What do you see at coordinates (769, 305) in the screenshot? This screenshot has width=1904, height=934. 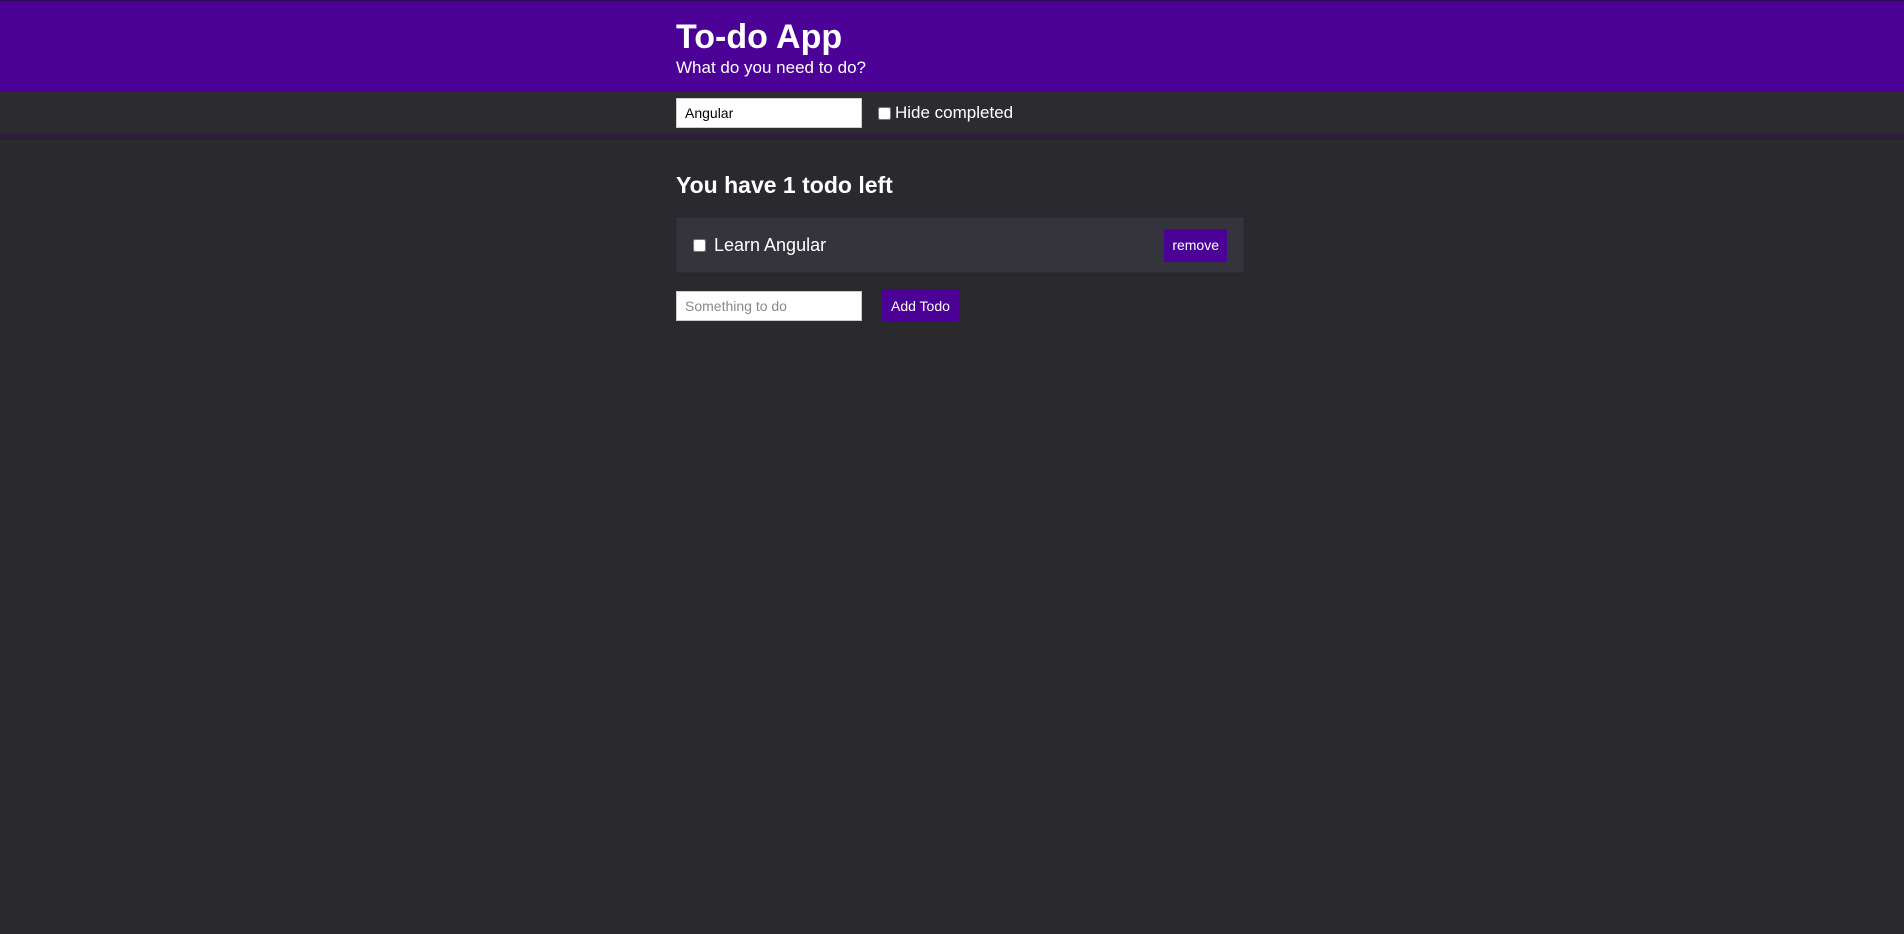 I see `new-todo-input` at bounding box center [769, 305].